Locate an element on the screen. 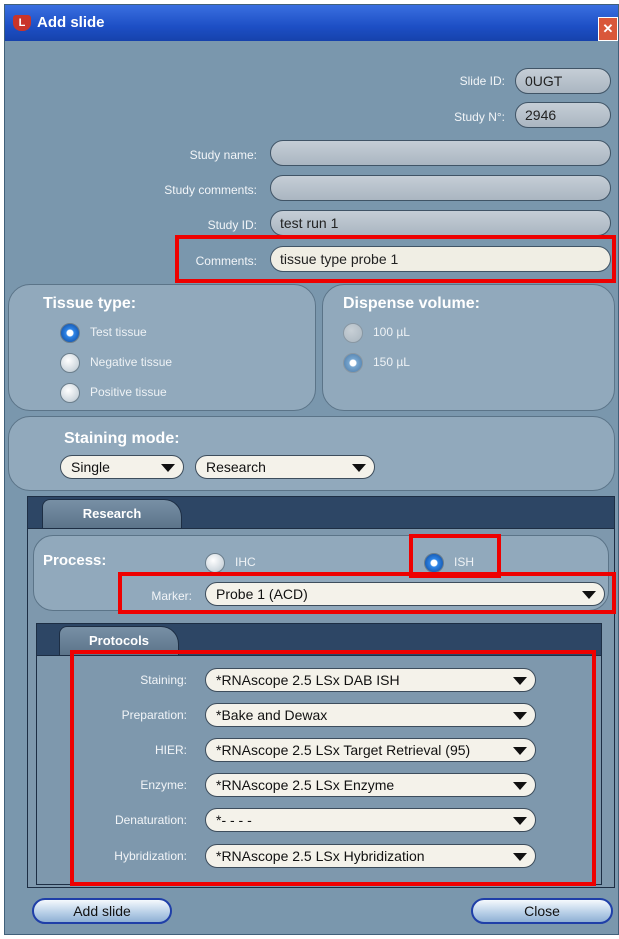 Image resolution: width=619 pixels, height=939 pixels. volume-option-label: 150 µL is located at coordinates (391, 362).